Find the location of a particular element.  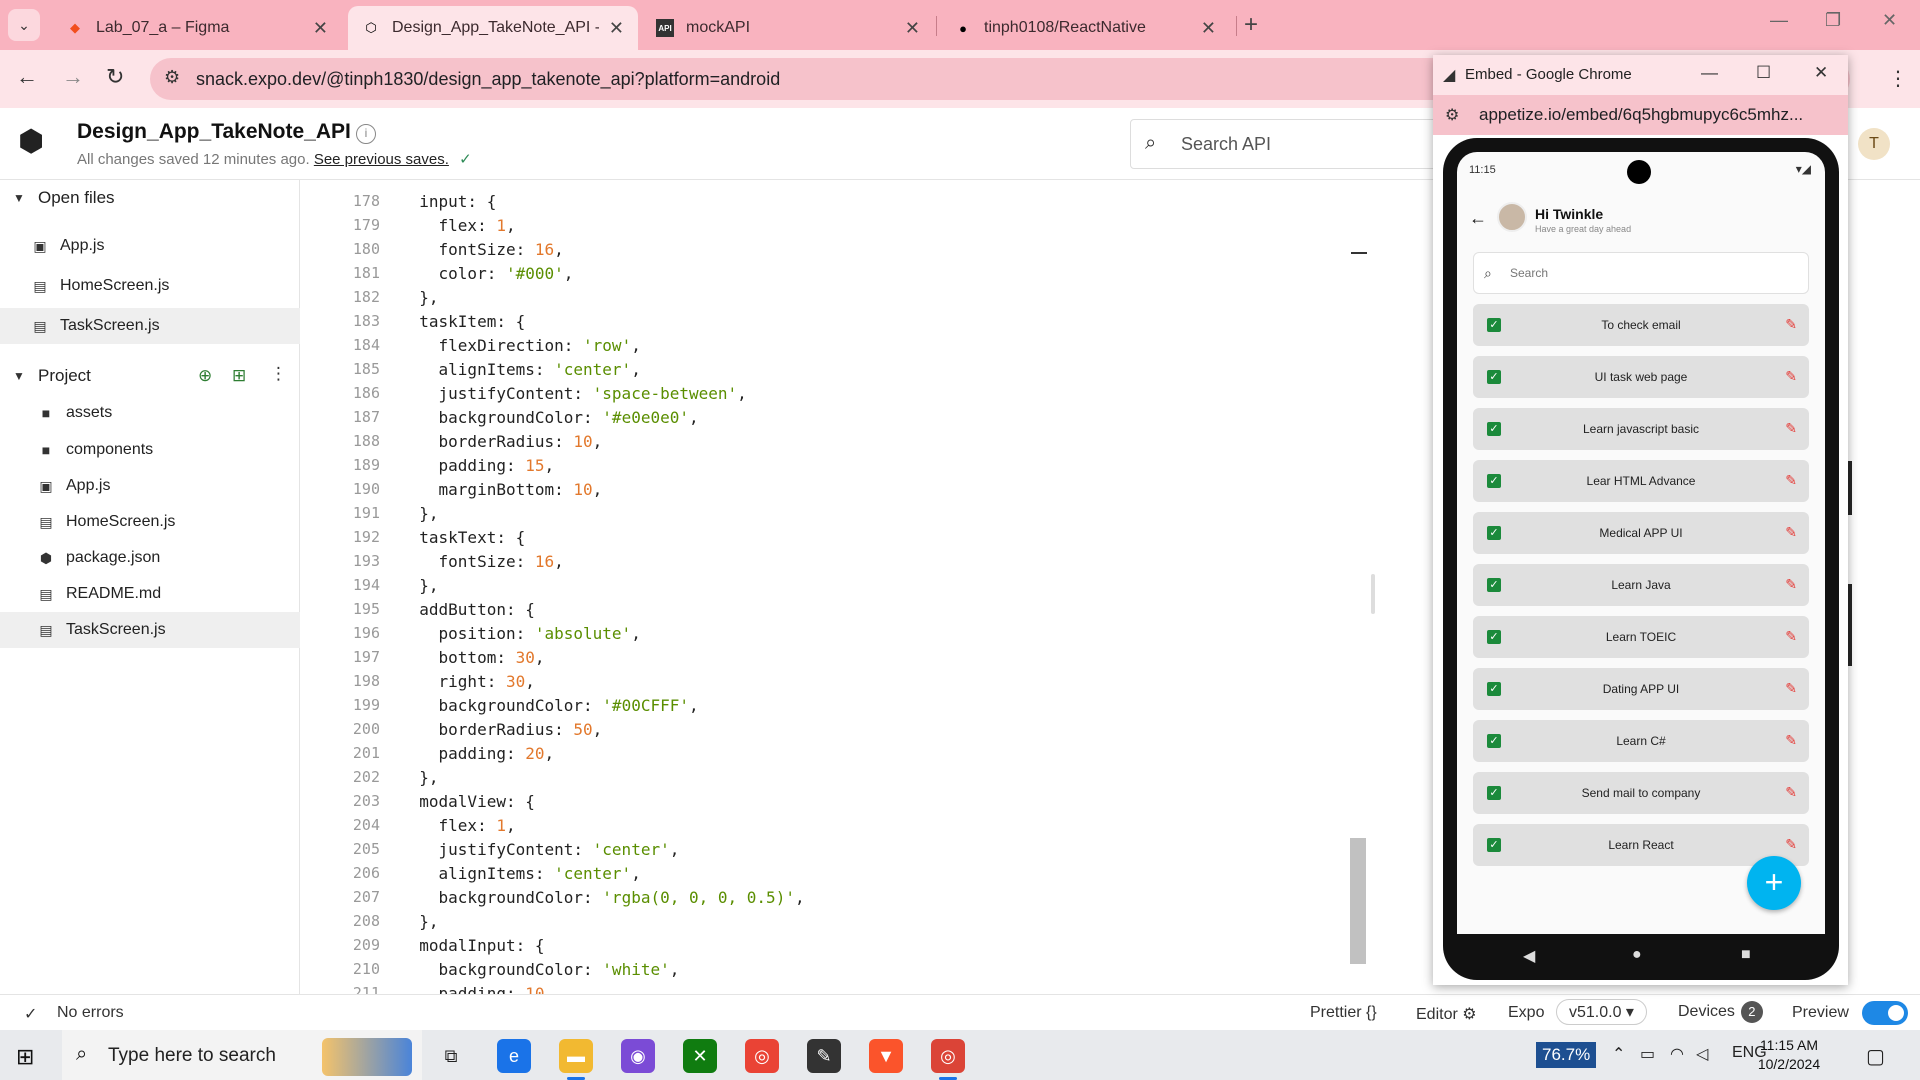

code-text: right: 30, is located at coordinates (467, 681).